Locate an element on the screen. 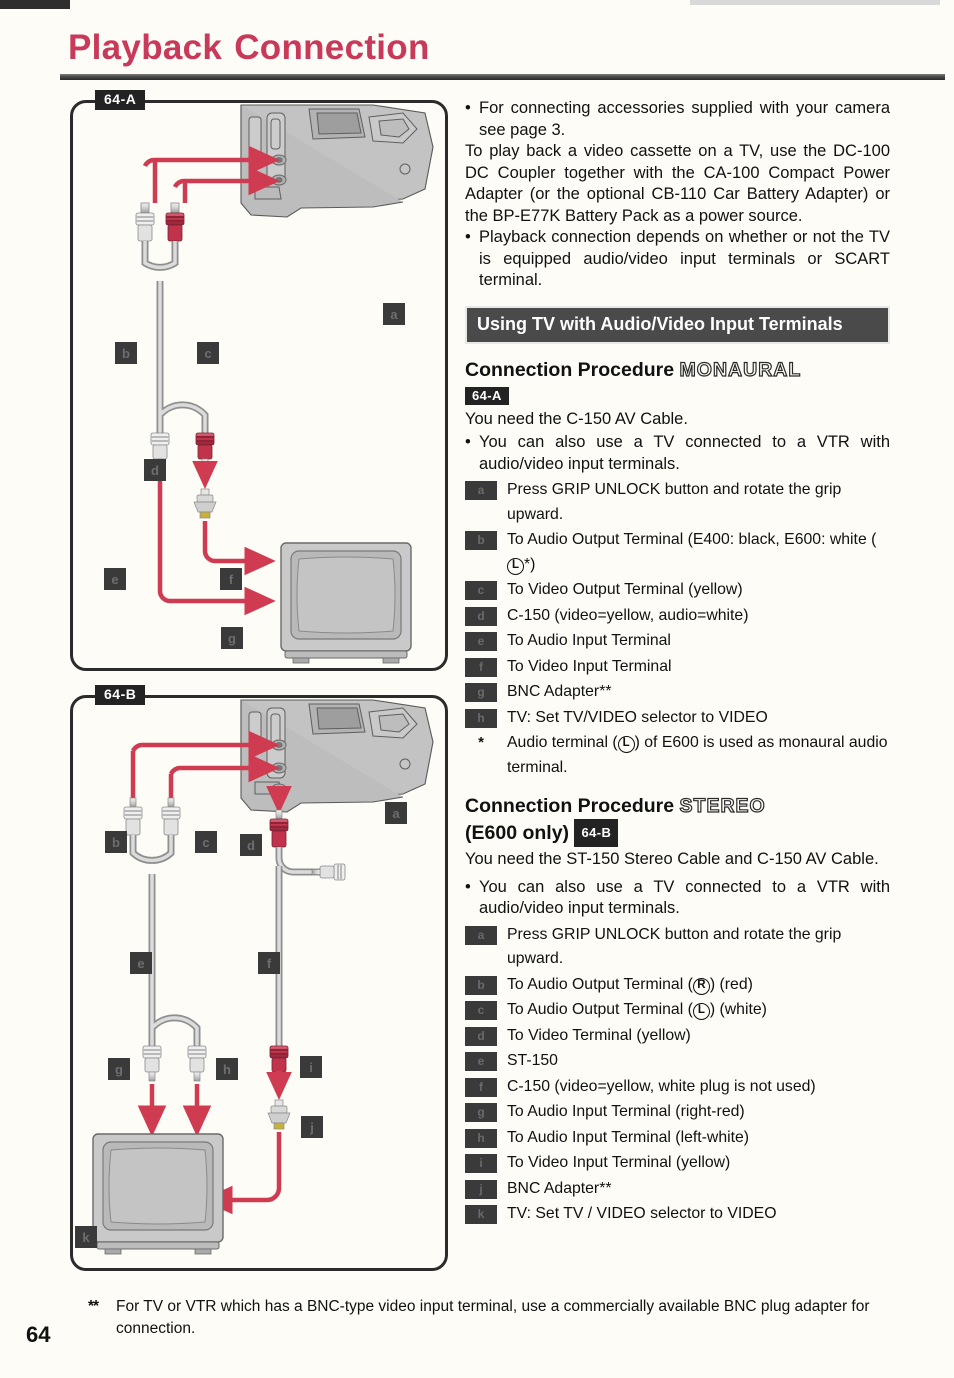 The image size is (954, 1378). diagram-a-artwork is located at coordinates (284, 384).